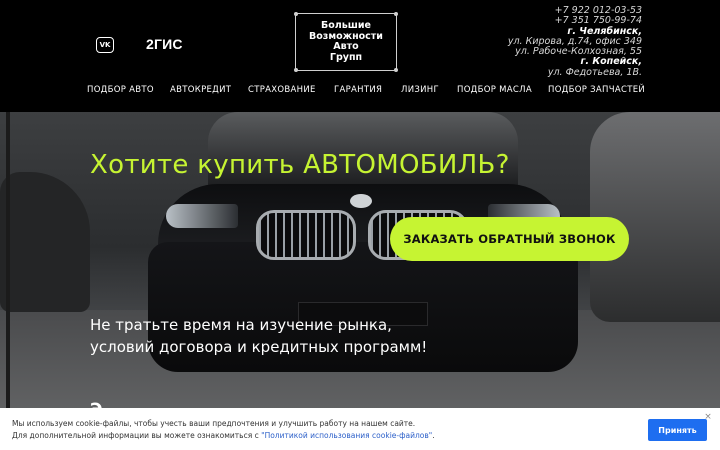  I want to click on vk-icon: VK, so click(105, 45).